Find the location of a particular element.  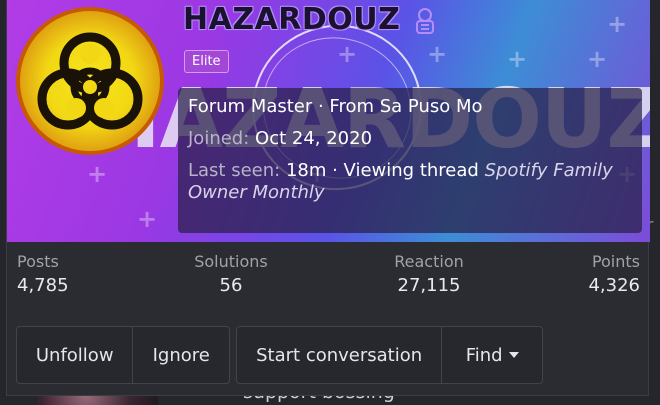

unfollow-button: Unfollow is located at coordinates (75, 355).